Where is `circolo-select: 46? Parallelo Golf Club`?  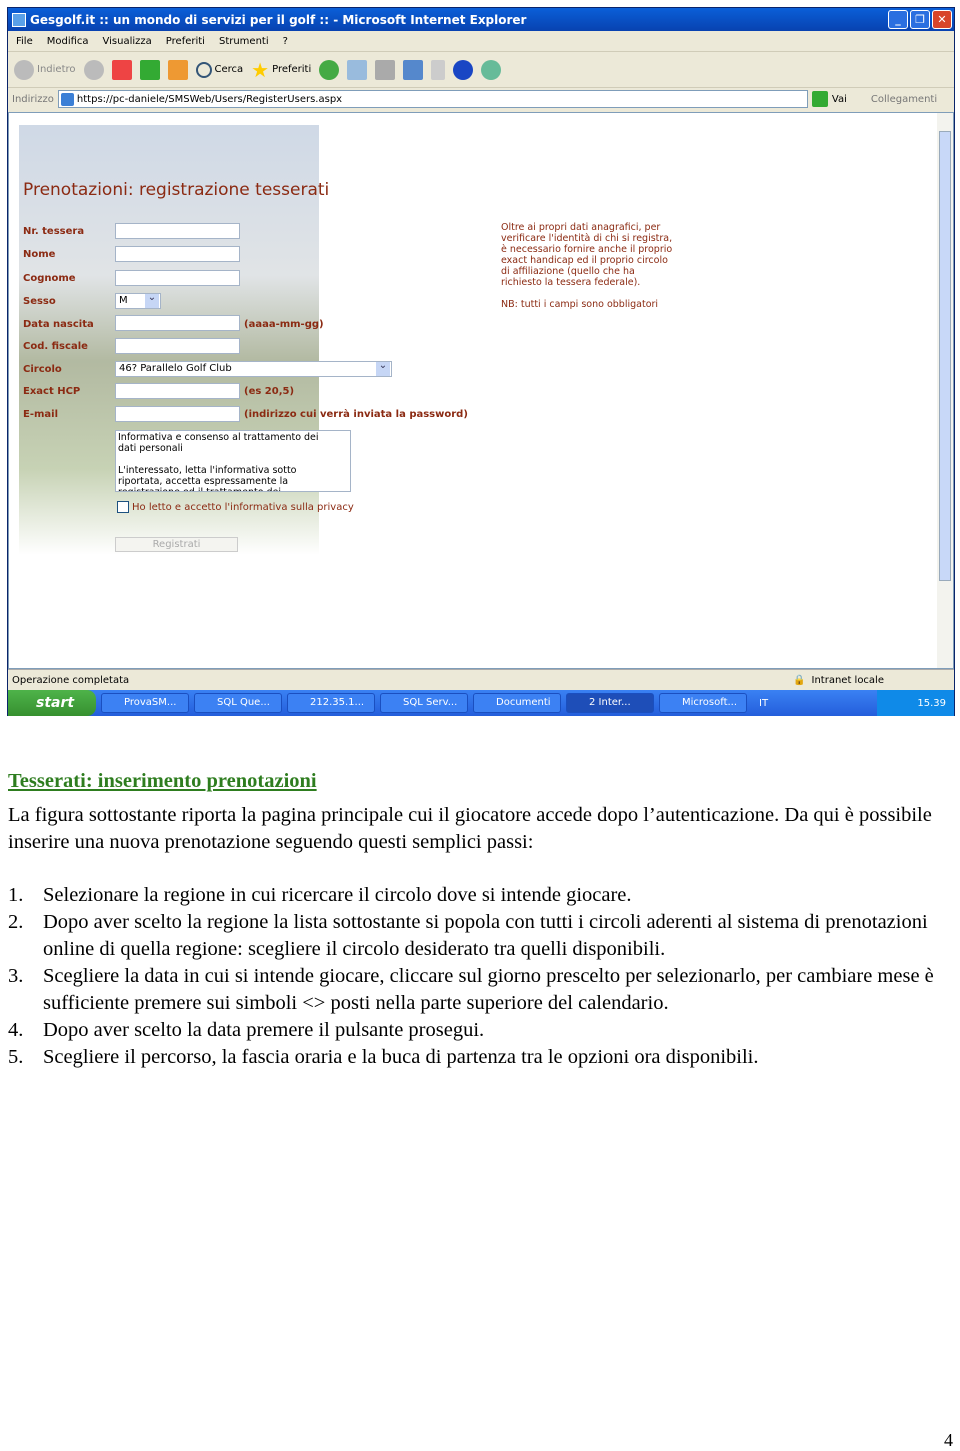
circolo-select: 46? Parallelo Golf Club is located at coordinates (253, 369).